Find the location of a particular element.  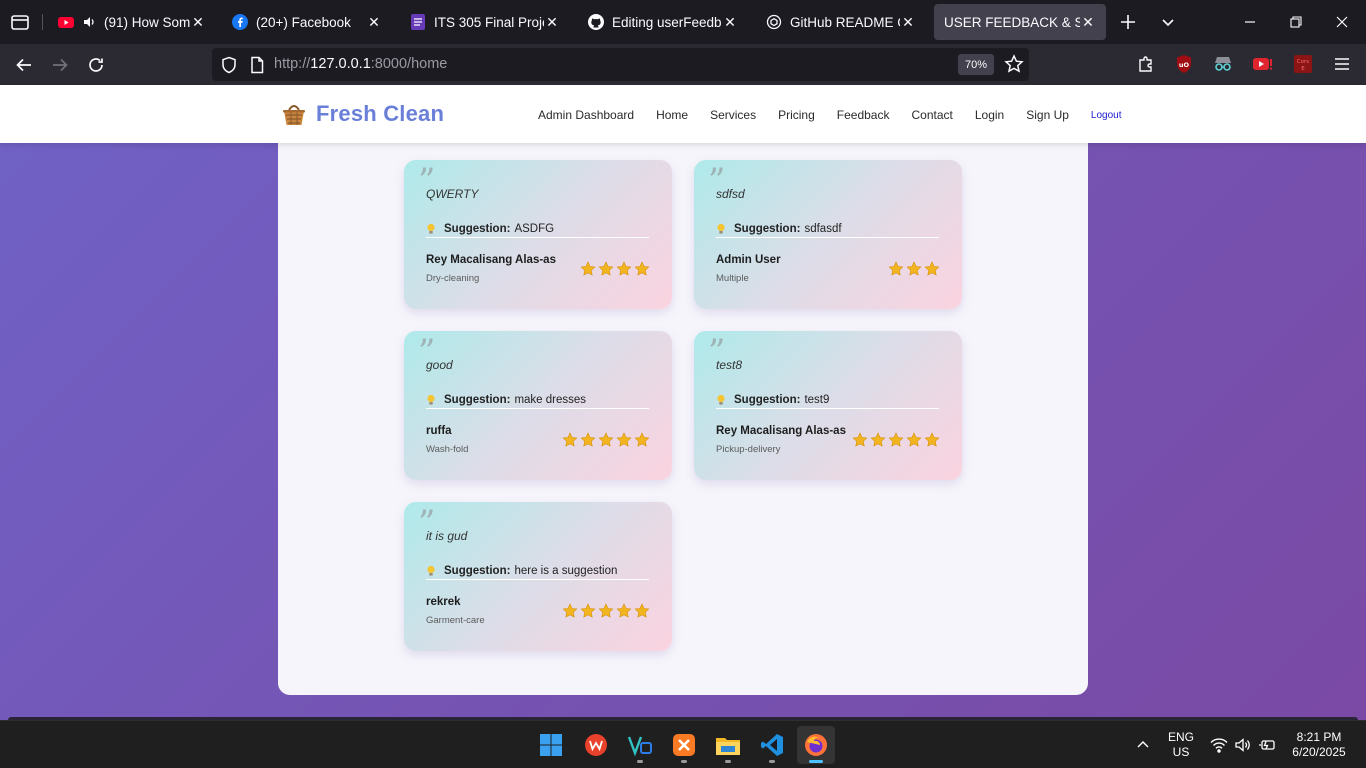

tab-user-feedback: USER FEEDBACK & SUGGE ✕ is located at coordinates (1020, 22).